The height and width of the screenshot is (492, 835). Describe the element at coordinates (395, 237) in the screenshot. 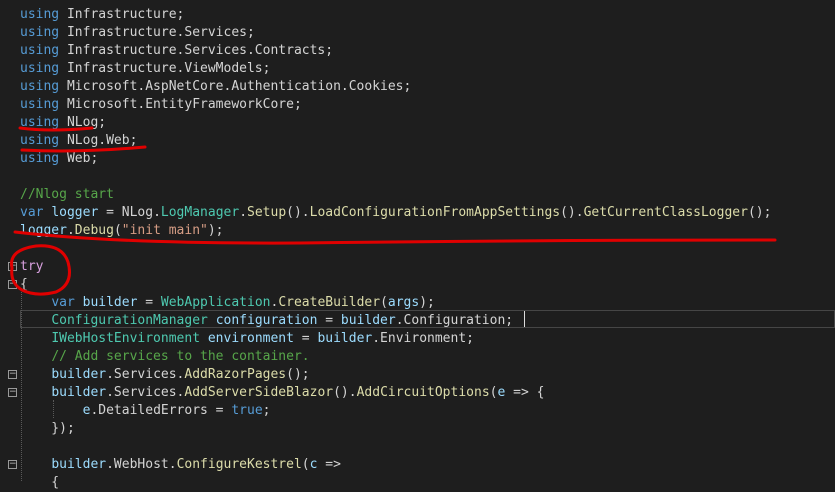

I see `separator-line-under-logger` at that location.